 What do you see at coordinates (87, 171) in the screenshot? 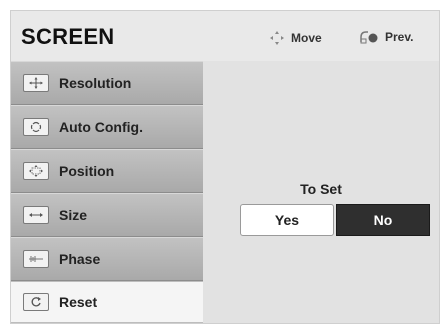
I see `menu-item-label: Position` at bounding box center [87, 171].